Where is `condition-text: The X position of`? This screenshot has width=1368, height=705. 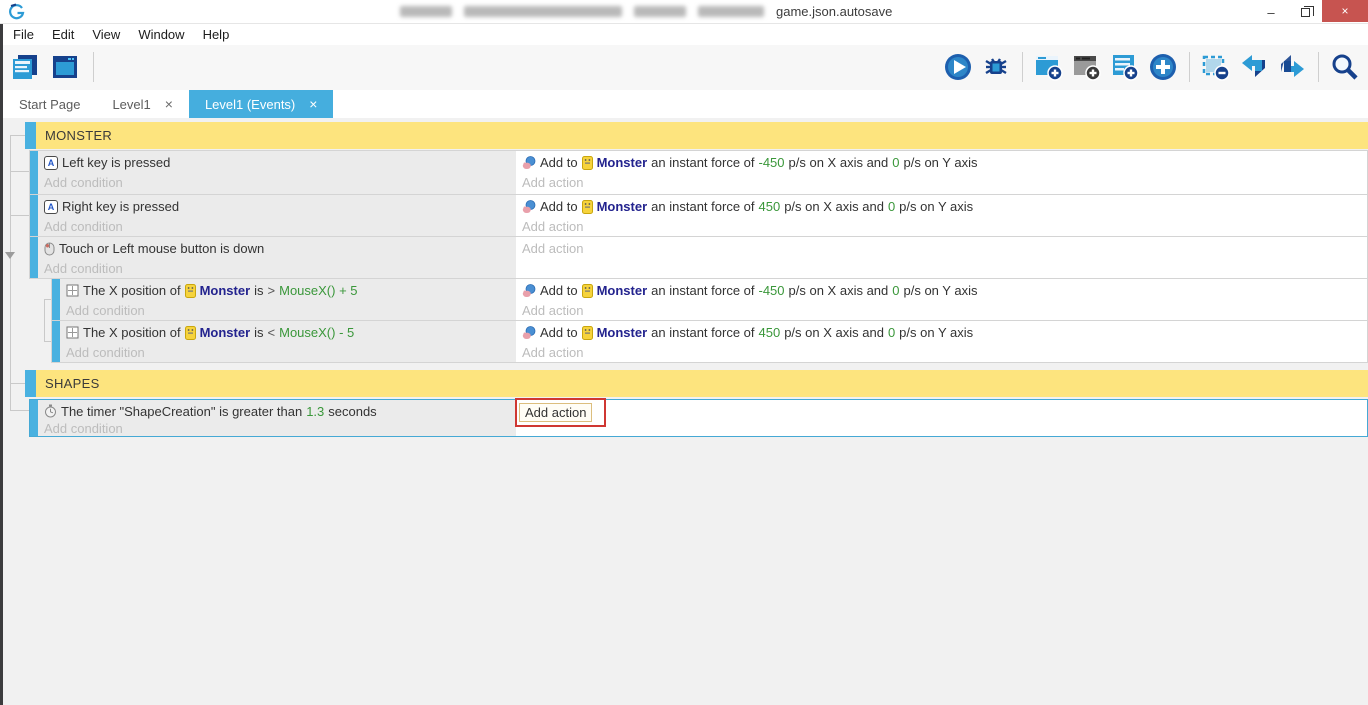 condition-text: The X position of is located at coordinates (132, 332).